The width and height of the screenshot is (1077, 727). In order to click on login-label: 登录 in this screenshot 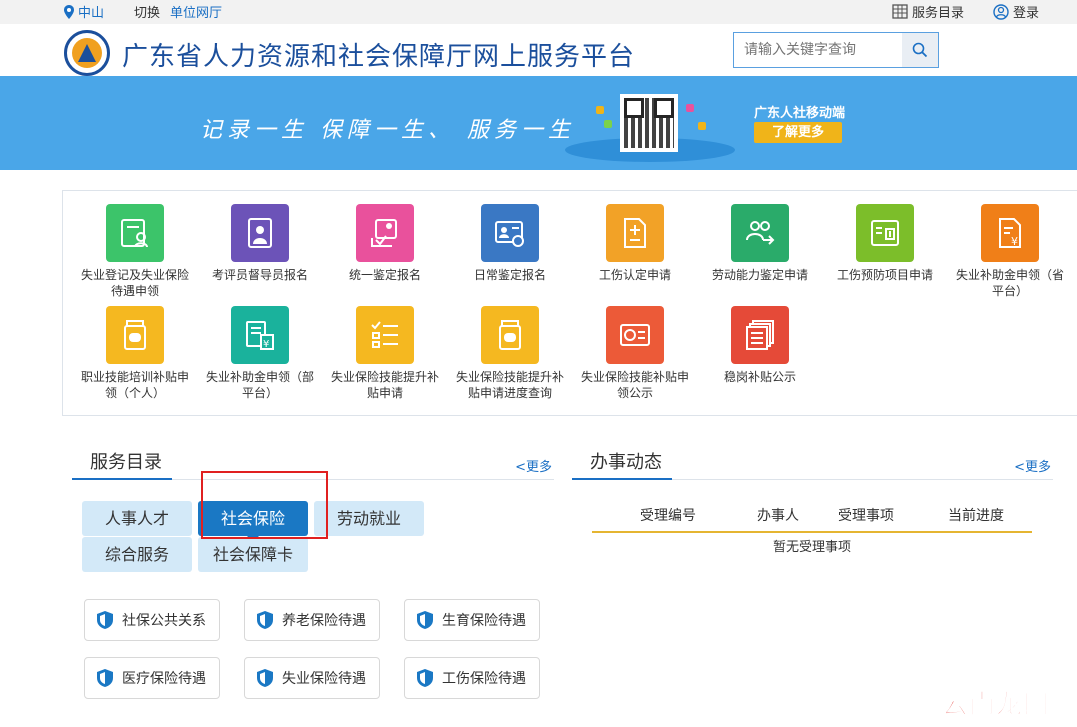, I will do `click(1026, 13)`.